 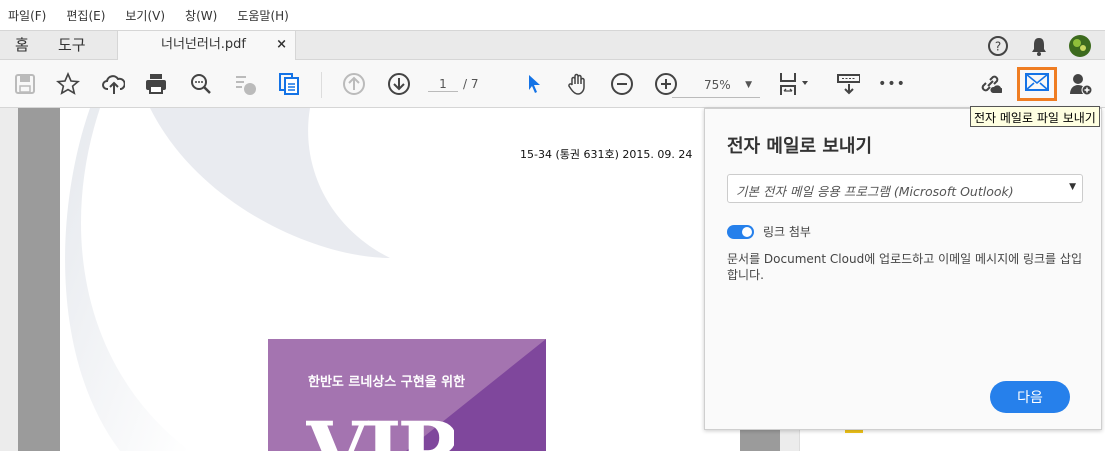 I want to click on tooltip: 전자 메일로 파일 보내기, so click(x=1035, y=116).